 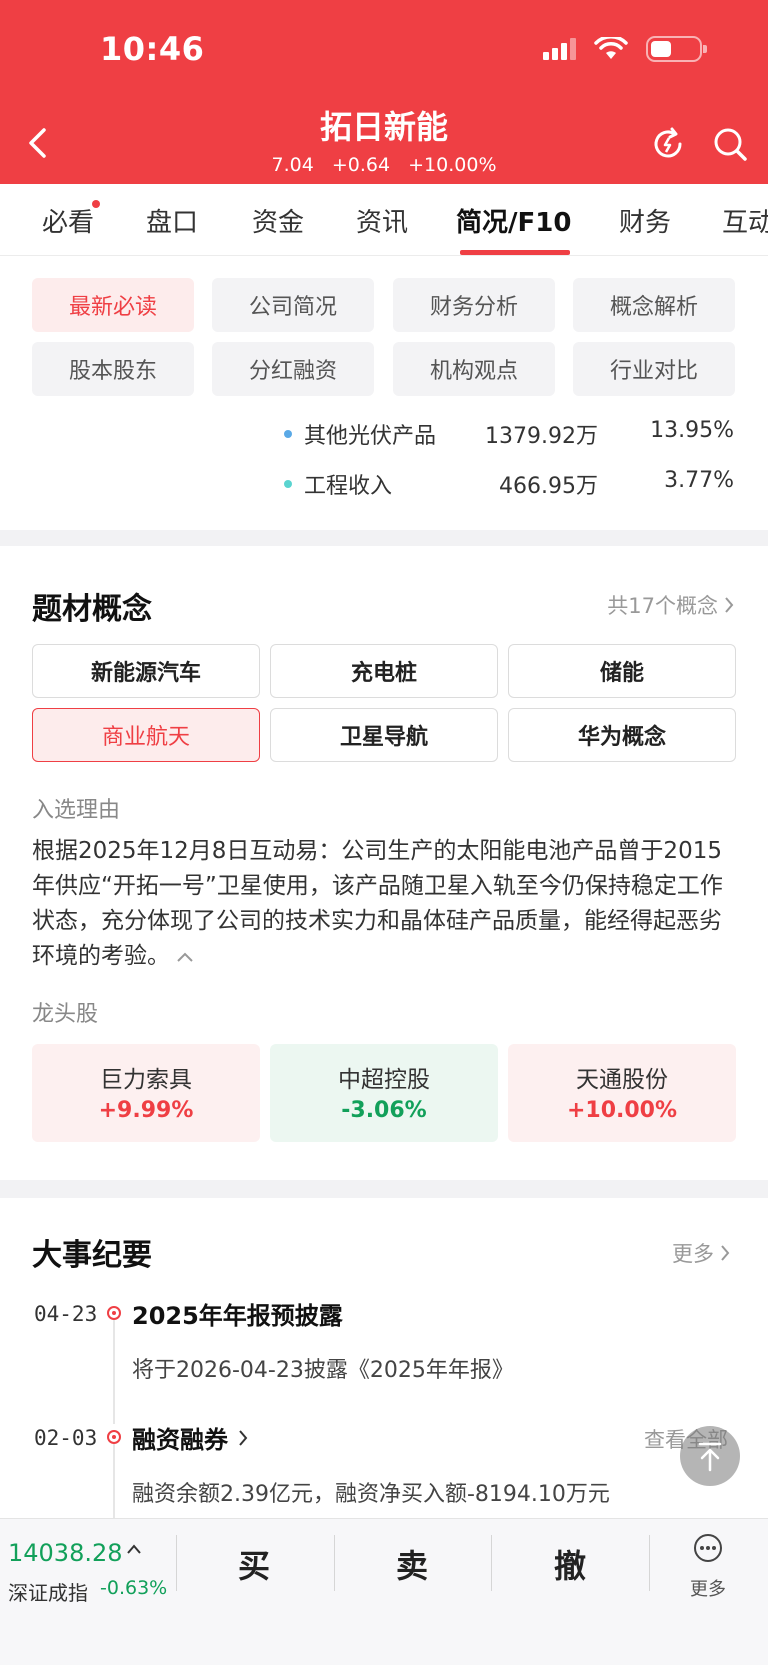 What do you see at coordinates (68, 220) in the screenshot?
I see `tab-must-see: 必看` at bounding box center [68, 220].